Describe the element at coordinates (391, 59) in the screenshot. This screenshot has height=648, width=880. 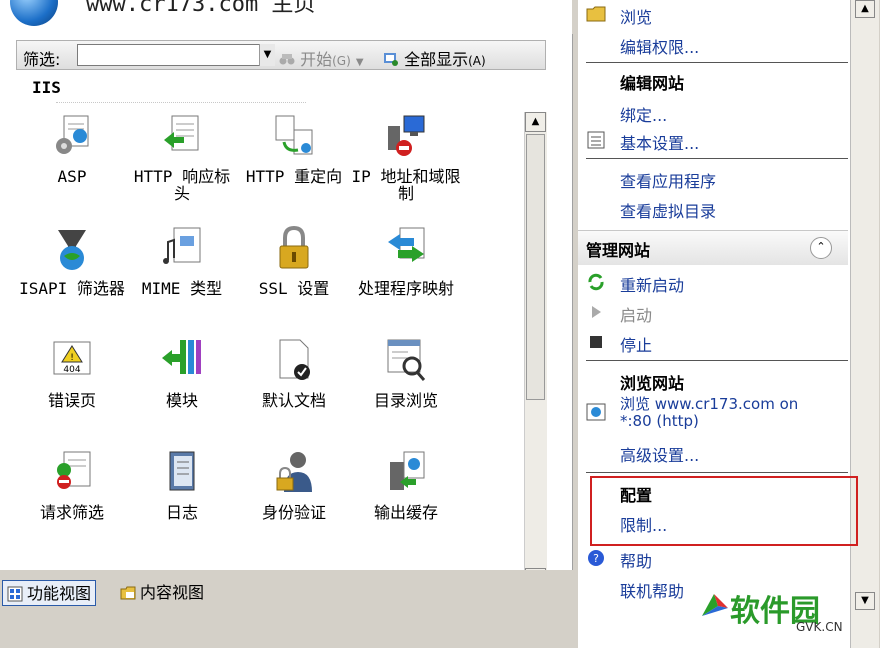
I see `show-all-icon` at that location.